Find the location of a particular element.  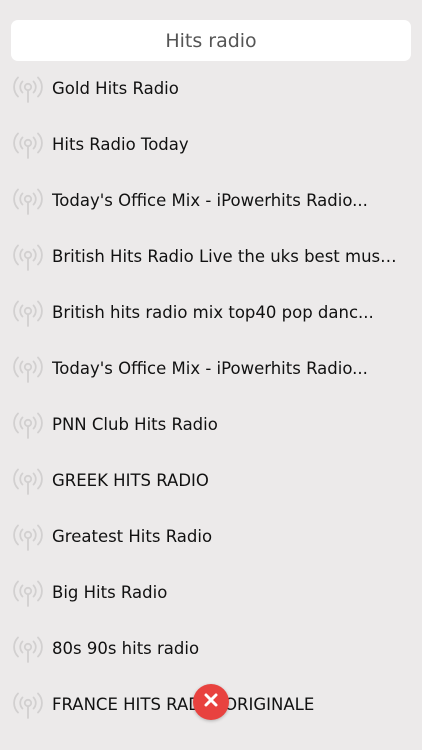

close-icon is located at coordinates (211, 702).